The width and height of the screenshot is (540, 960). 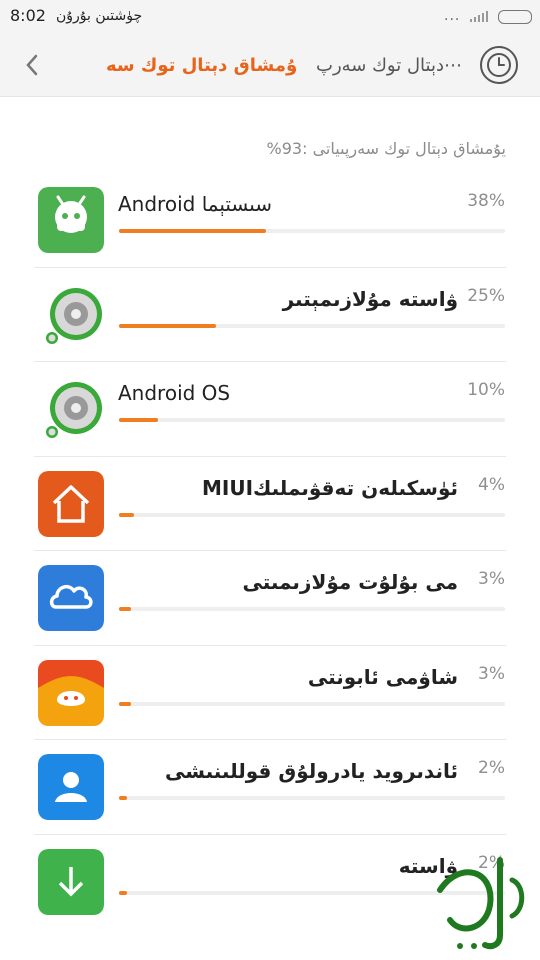 What do you see at coordinates (33, 65) in the screenshot?
I see `back-arrow-icon` at bounding box center [33, 65].